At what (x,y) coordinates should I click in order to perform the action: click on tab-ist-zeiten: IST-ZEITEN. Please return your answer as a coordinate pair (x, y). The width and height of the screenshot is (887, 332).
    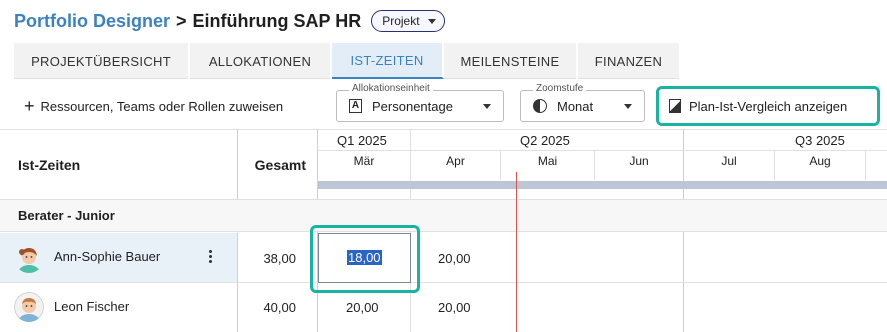
    Looking at the image, I should click on (388, 61).